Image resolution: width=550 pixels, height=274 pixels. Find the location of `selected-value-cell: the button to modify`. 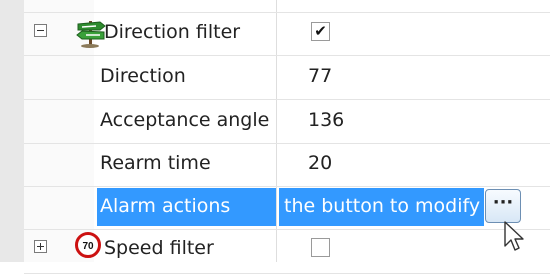

selected-value-cell: the button to modify is located at coordinates (381, 207).